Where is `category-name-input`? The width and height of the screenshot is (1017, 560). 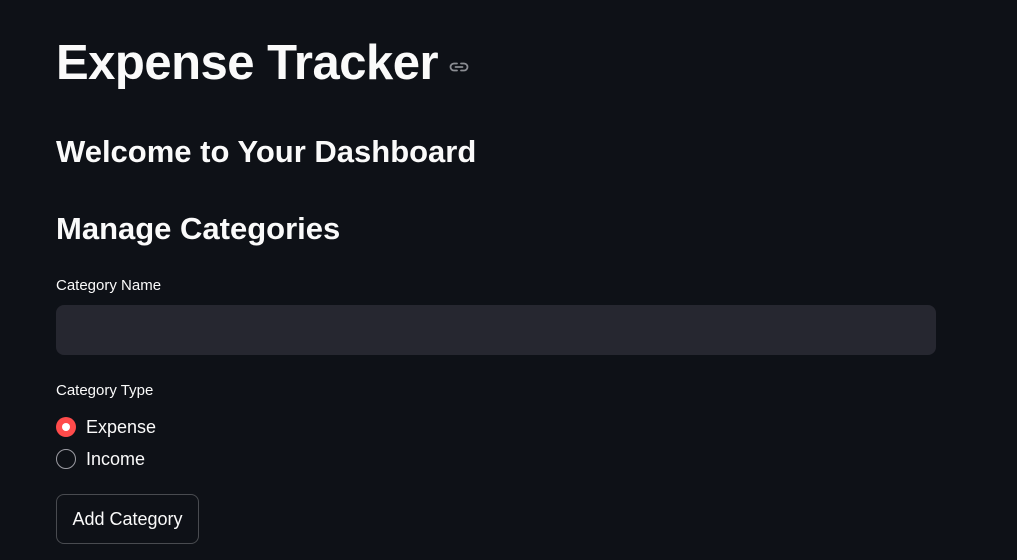 category-name-input is located at coordinates (496, 330).